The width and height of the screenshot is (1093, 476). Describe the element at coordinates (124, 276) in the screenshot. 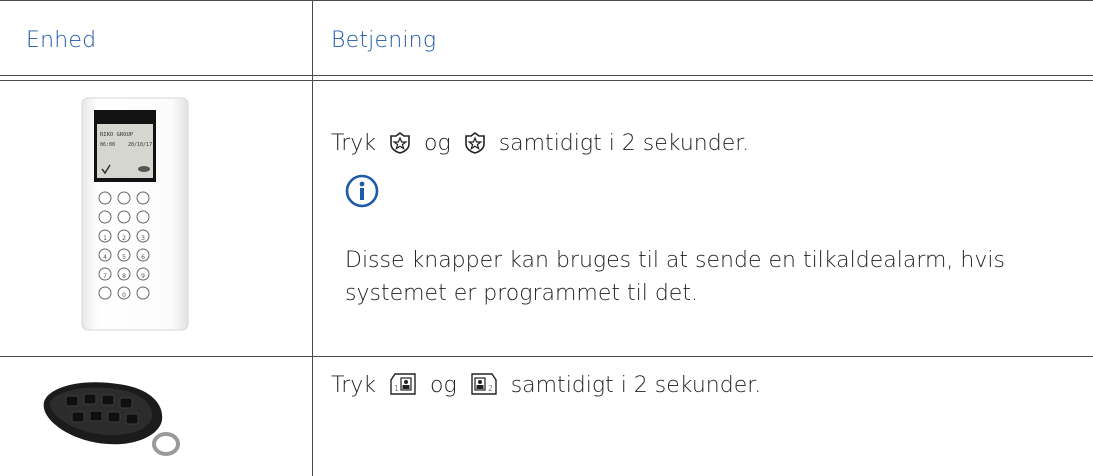

I see `svg-text: 8` at that location.